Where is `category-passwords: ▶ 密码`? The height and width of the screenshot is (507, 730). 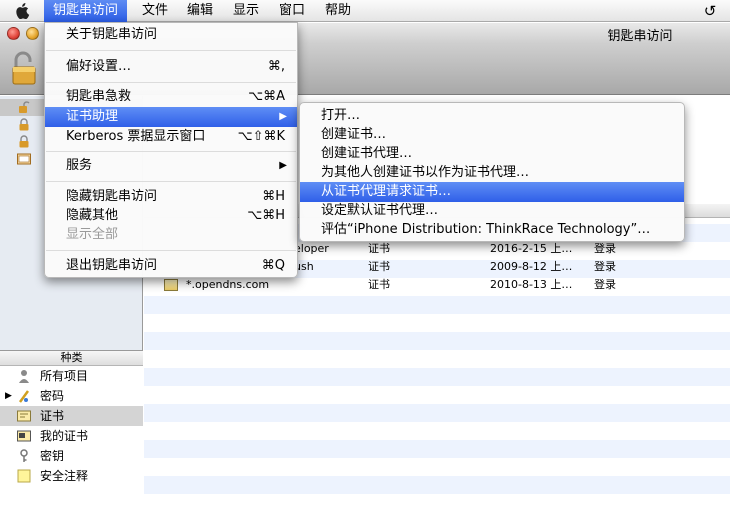
category-passwords: ▶ 密码 is located at coordinates (71, 396).